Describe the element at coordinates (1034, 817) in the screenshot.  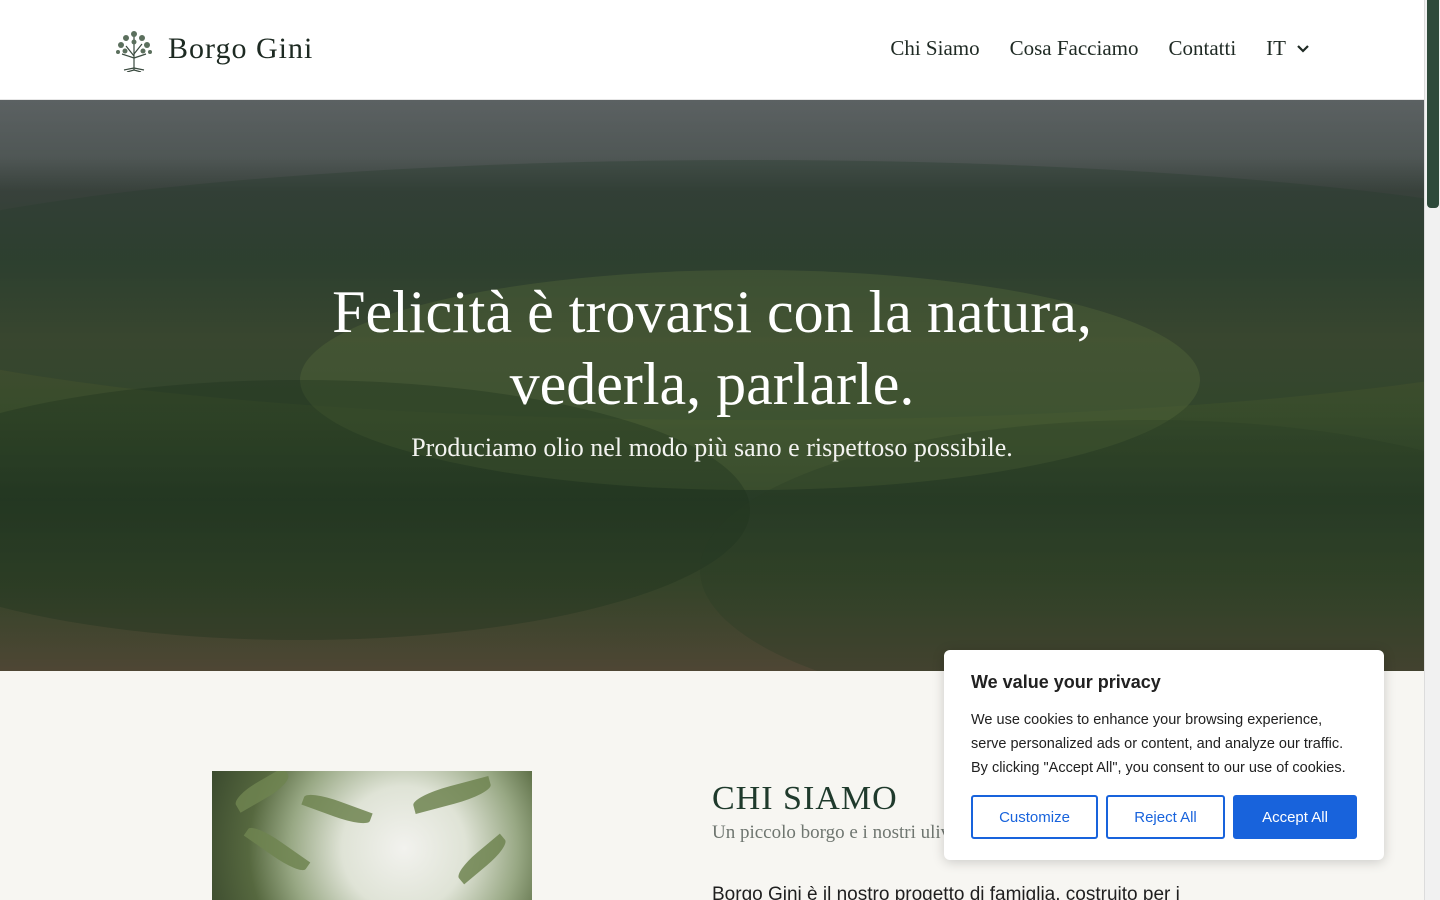
I see `customize-button: Customize` at that location.